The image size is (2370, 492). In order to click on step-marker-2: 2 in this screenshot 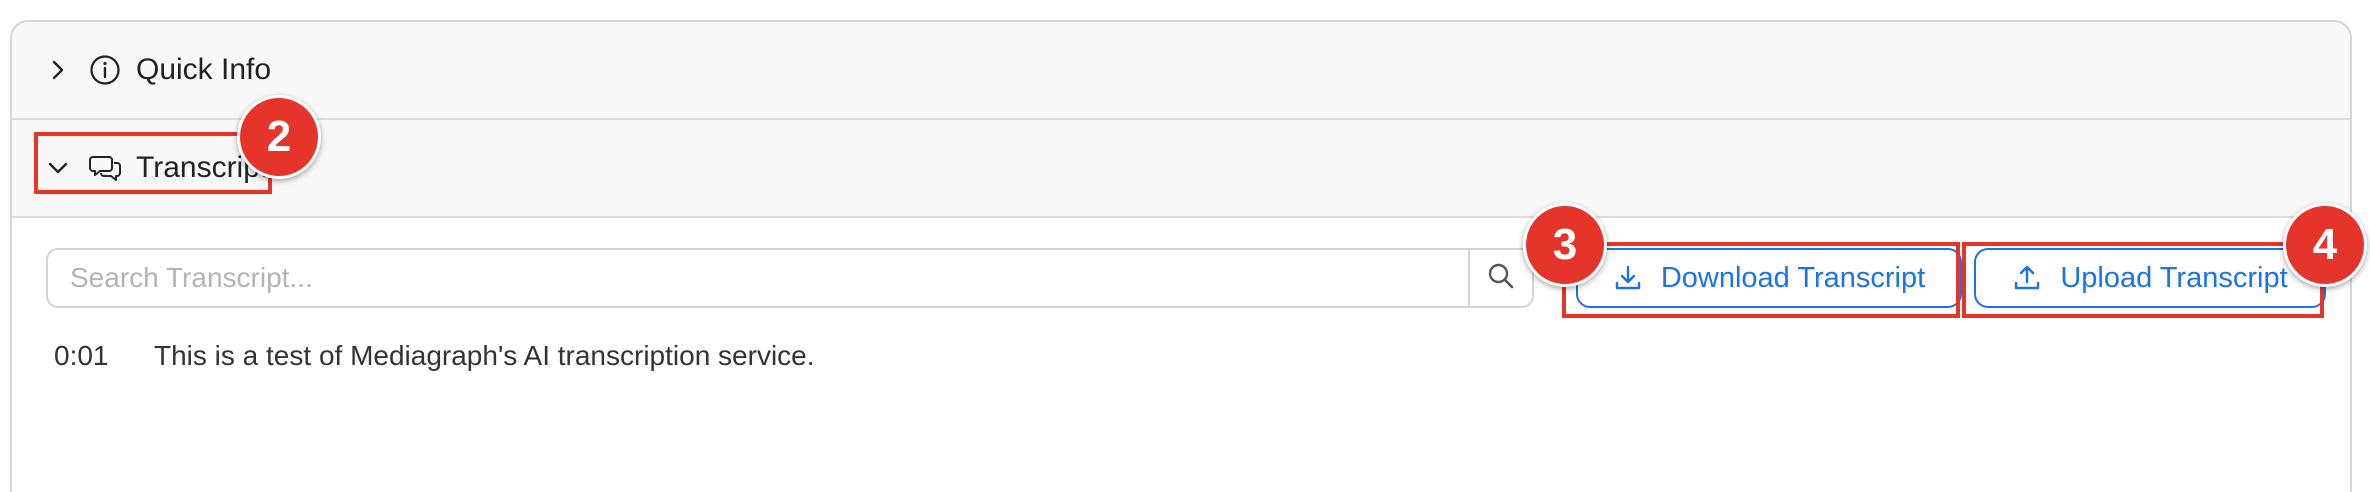, I will do `click(279, 137)`.